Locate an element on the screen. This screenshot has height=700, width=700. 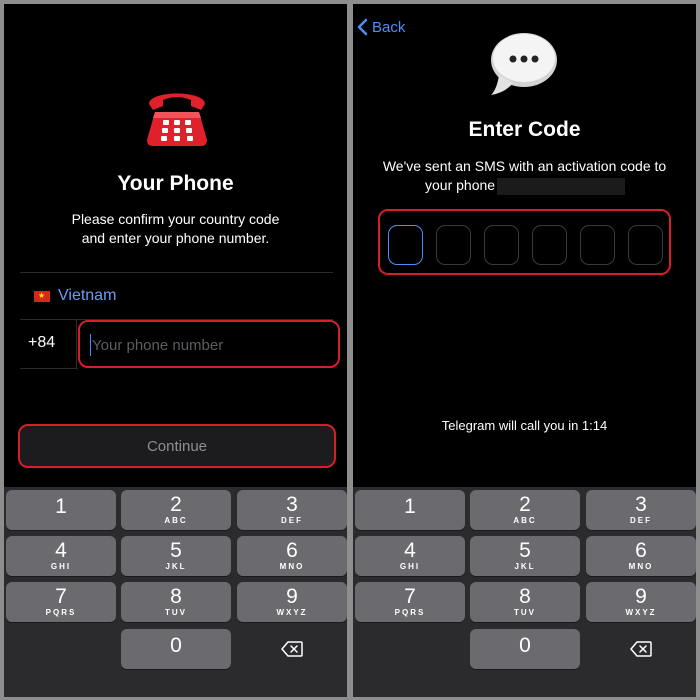
subtitle-line-2: and enter your phone number. is located at coordinates (175, 238).